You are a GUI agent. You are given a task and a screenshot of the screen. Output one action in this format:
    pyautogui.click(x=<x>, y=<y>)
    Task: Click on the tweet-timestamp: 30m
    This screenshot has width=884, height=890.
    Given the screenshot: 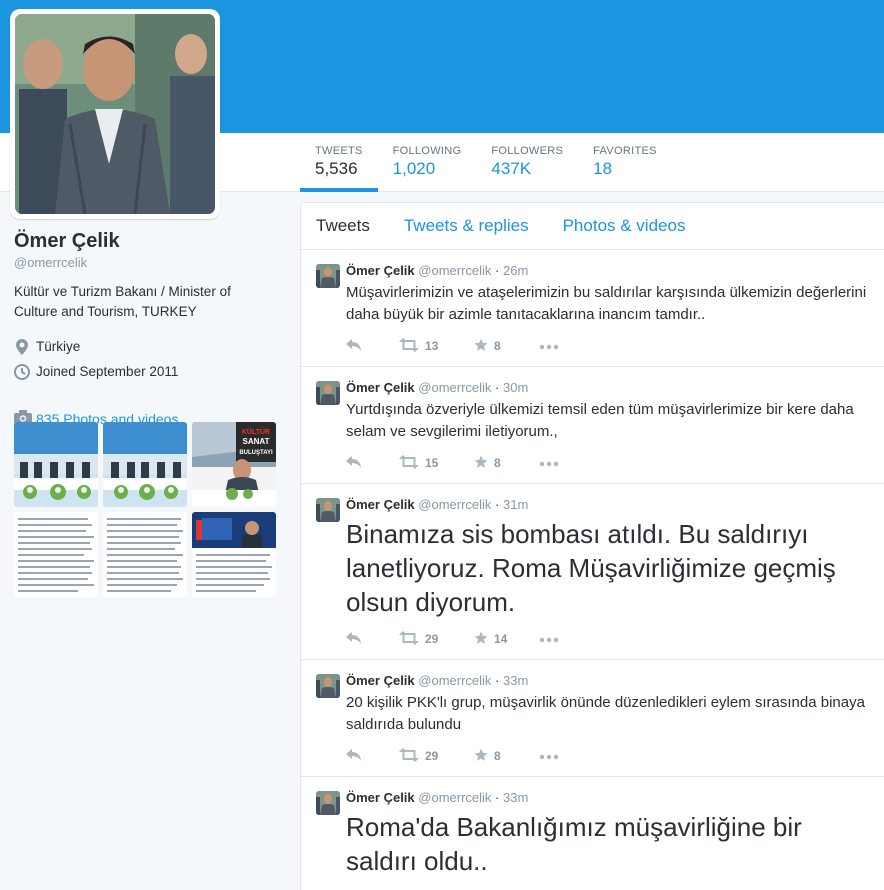 What is the action you would take?
    pyautogui.click(x=515, y=387)
    